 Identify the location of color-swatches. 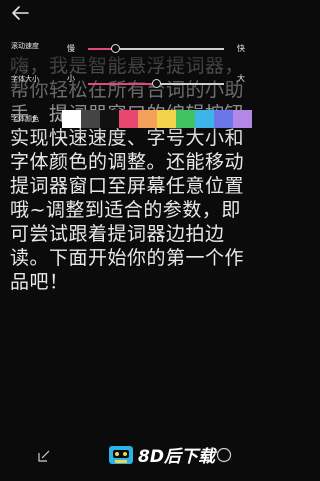
(157, 119).